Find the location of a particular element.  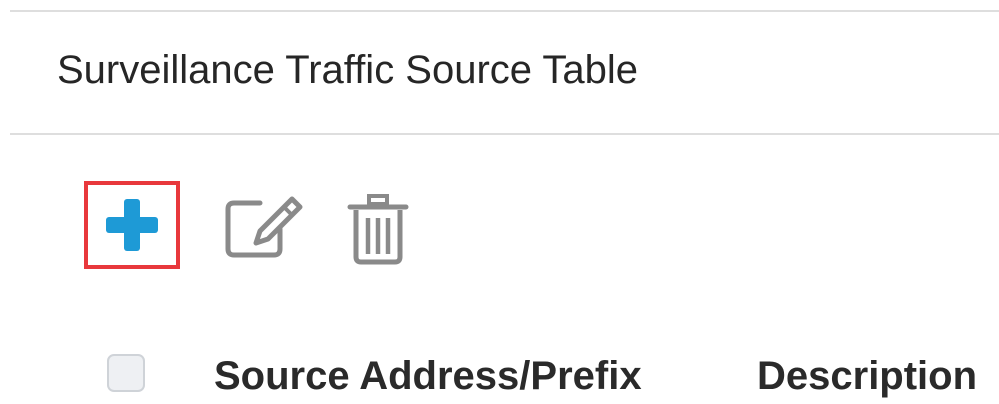

add-button is located at coordinates (132, 225).